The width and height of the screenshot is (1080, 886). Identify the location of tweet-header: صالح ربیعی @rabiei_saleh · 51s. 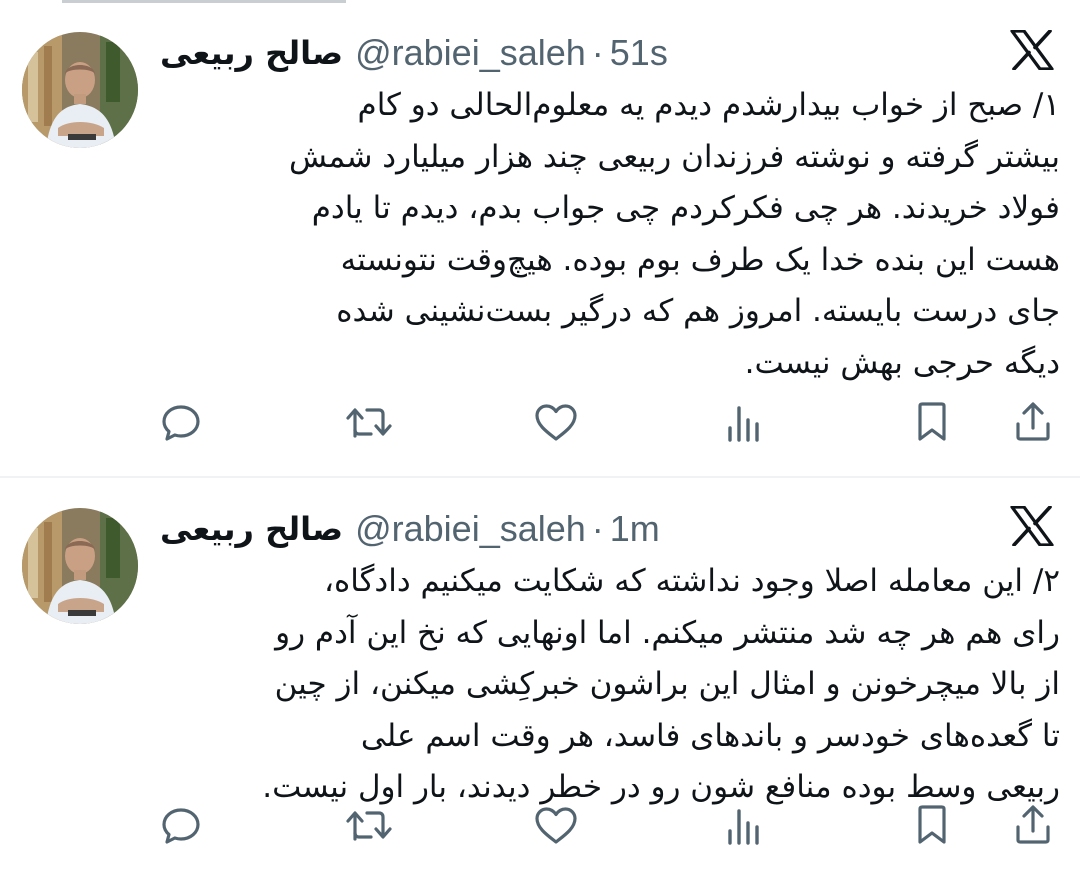
(414, 53).